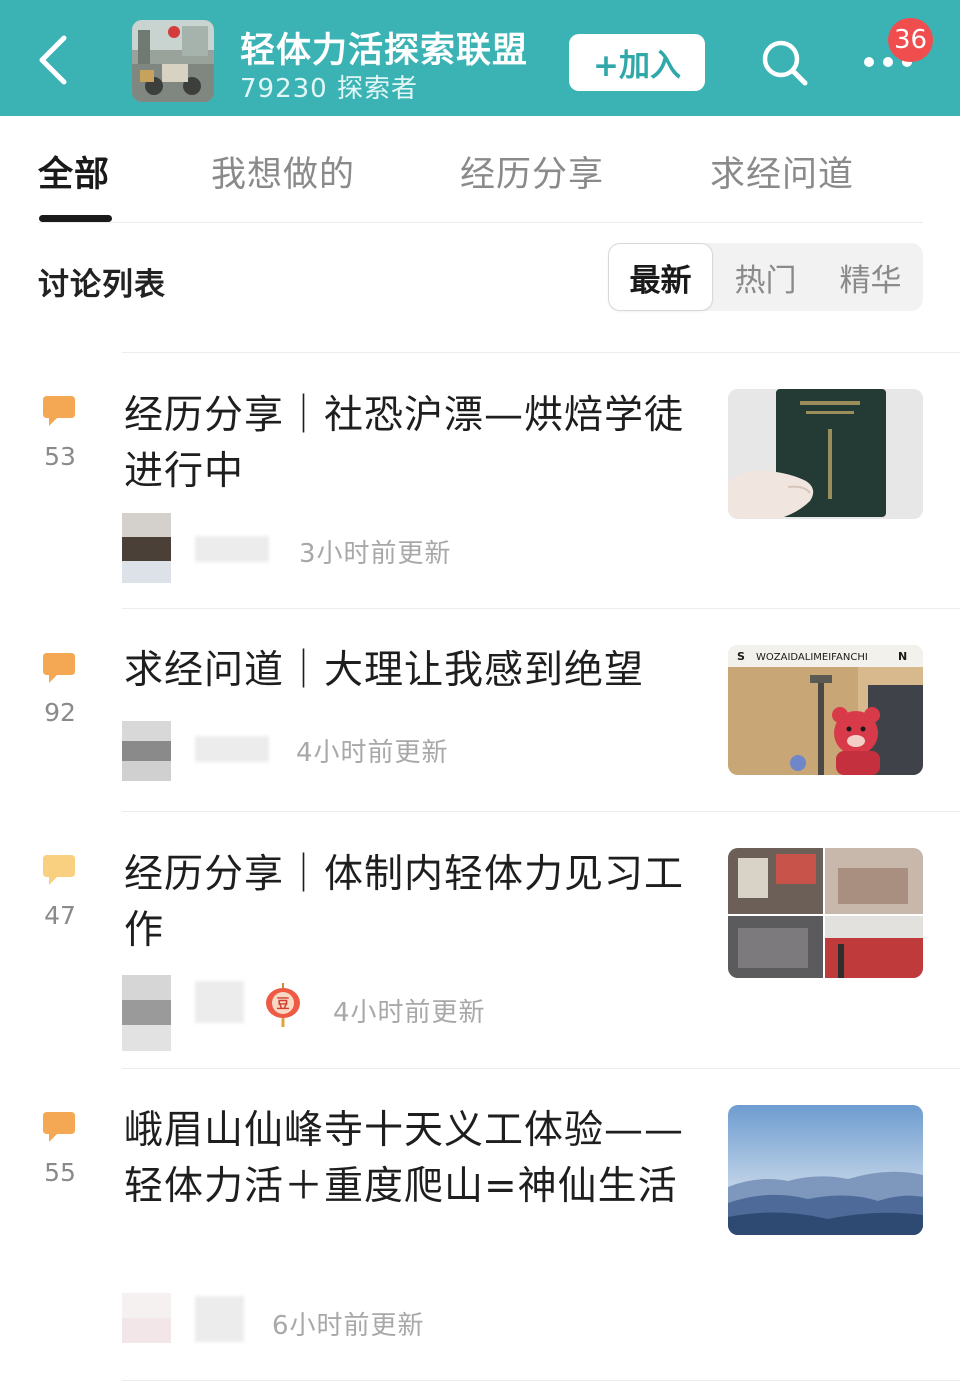 The height and width of the screenshot is (1383, 960). Describe the element at coordinates (902, 656) in the screenshot. I see `thumbnail-letter-right: N` at that location.